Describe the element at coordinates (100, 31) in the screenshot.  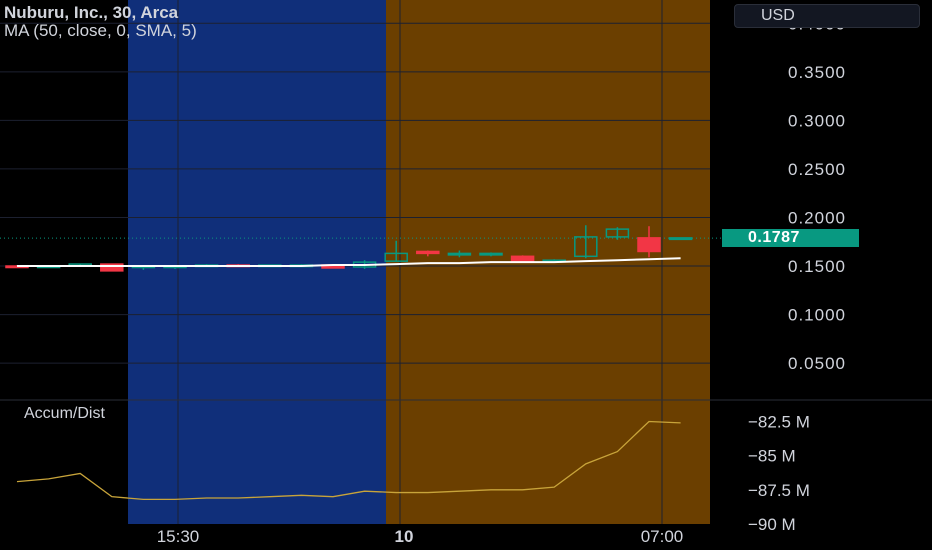
I see `ma-indicator-label: MA (50, close, 0, SMA, 5)` at that location.